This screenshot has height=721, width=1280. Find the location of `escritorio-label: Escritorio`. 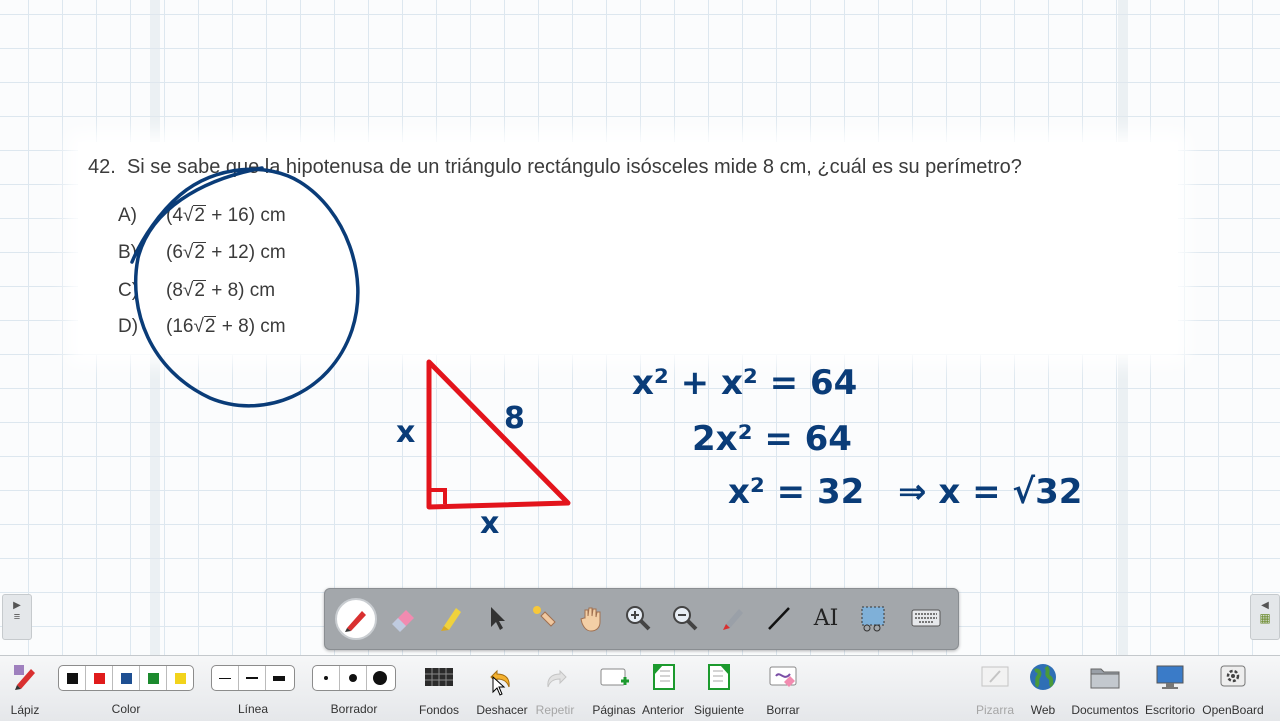

escritorio-label: Escritorio is located at coordinates (1170, 710).